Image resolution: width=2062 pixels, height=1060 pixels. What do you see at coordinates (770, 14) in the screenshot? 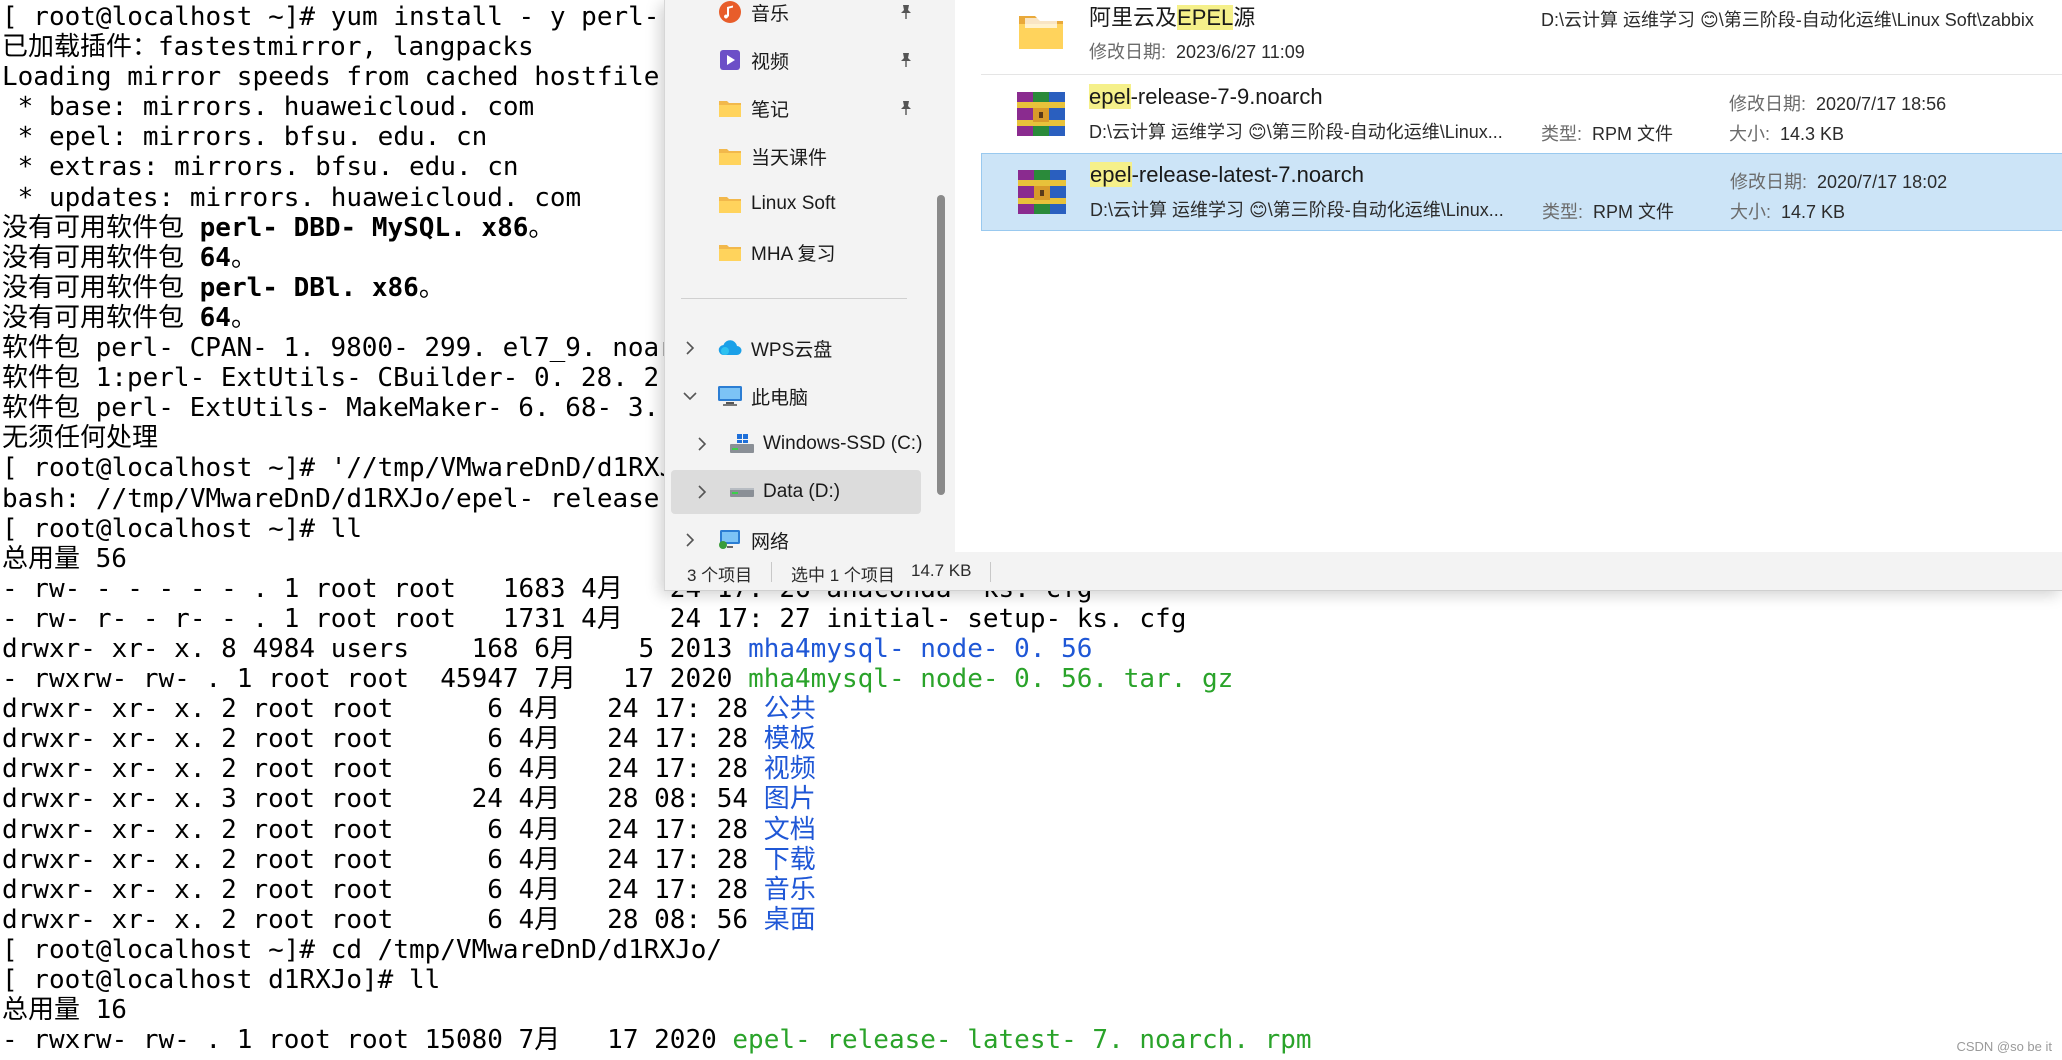
I see `nav-label-music: 音乐` at bounding box center [770, 14].